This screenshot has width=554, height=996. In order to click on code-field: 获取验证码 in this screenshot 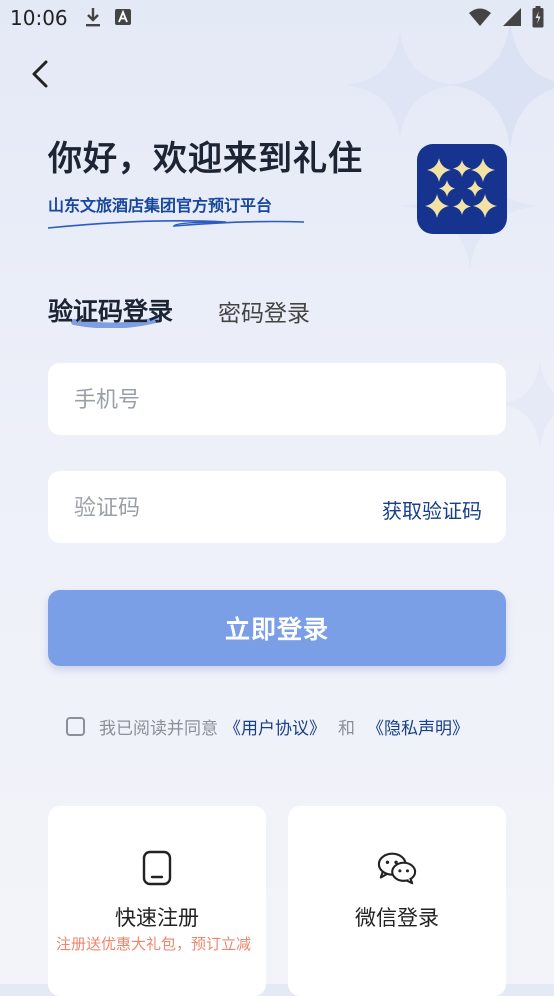, I will do `click(277, 508)`.